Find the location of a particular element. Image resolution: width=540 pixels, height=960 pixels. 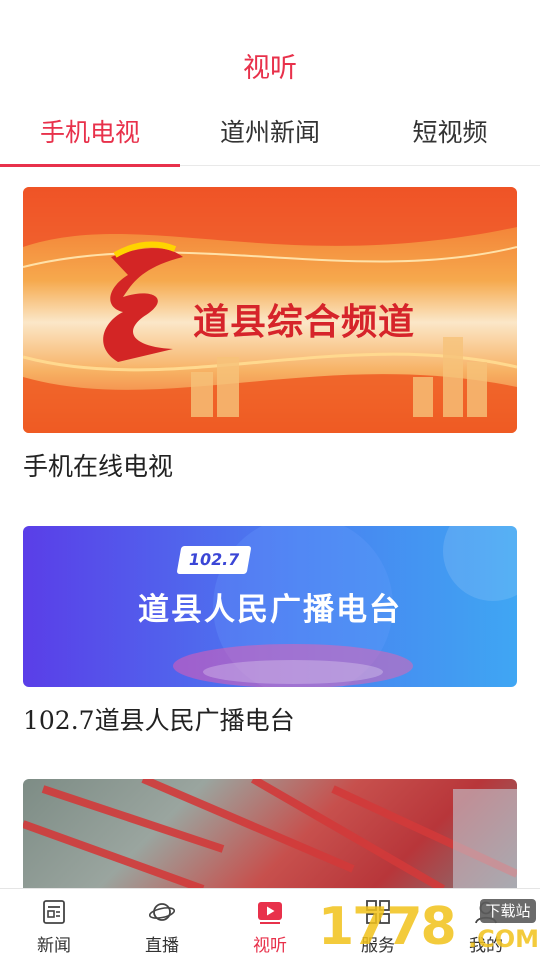

tabbar-label: 新闻 is located at coordinates (54, 946).